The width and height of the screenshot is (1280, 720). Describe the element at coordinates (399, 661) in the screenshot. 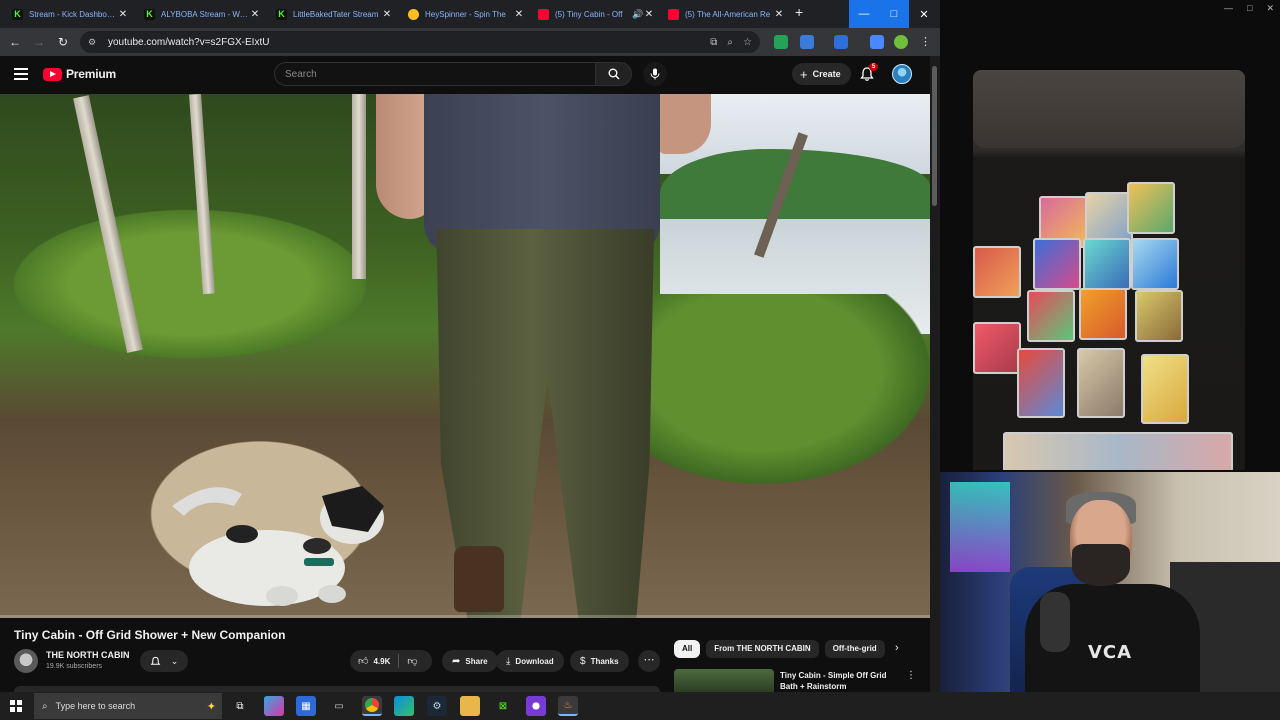

I see `divider` at that location.